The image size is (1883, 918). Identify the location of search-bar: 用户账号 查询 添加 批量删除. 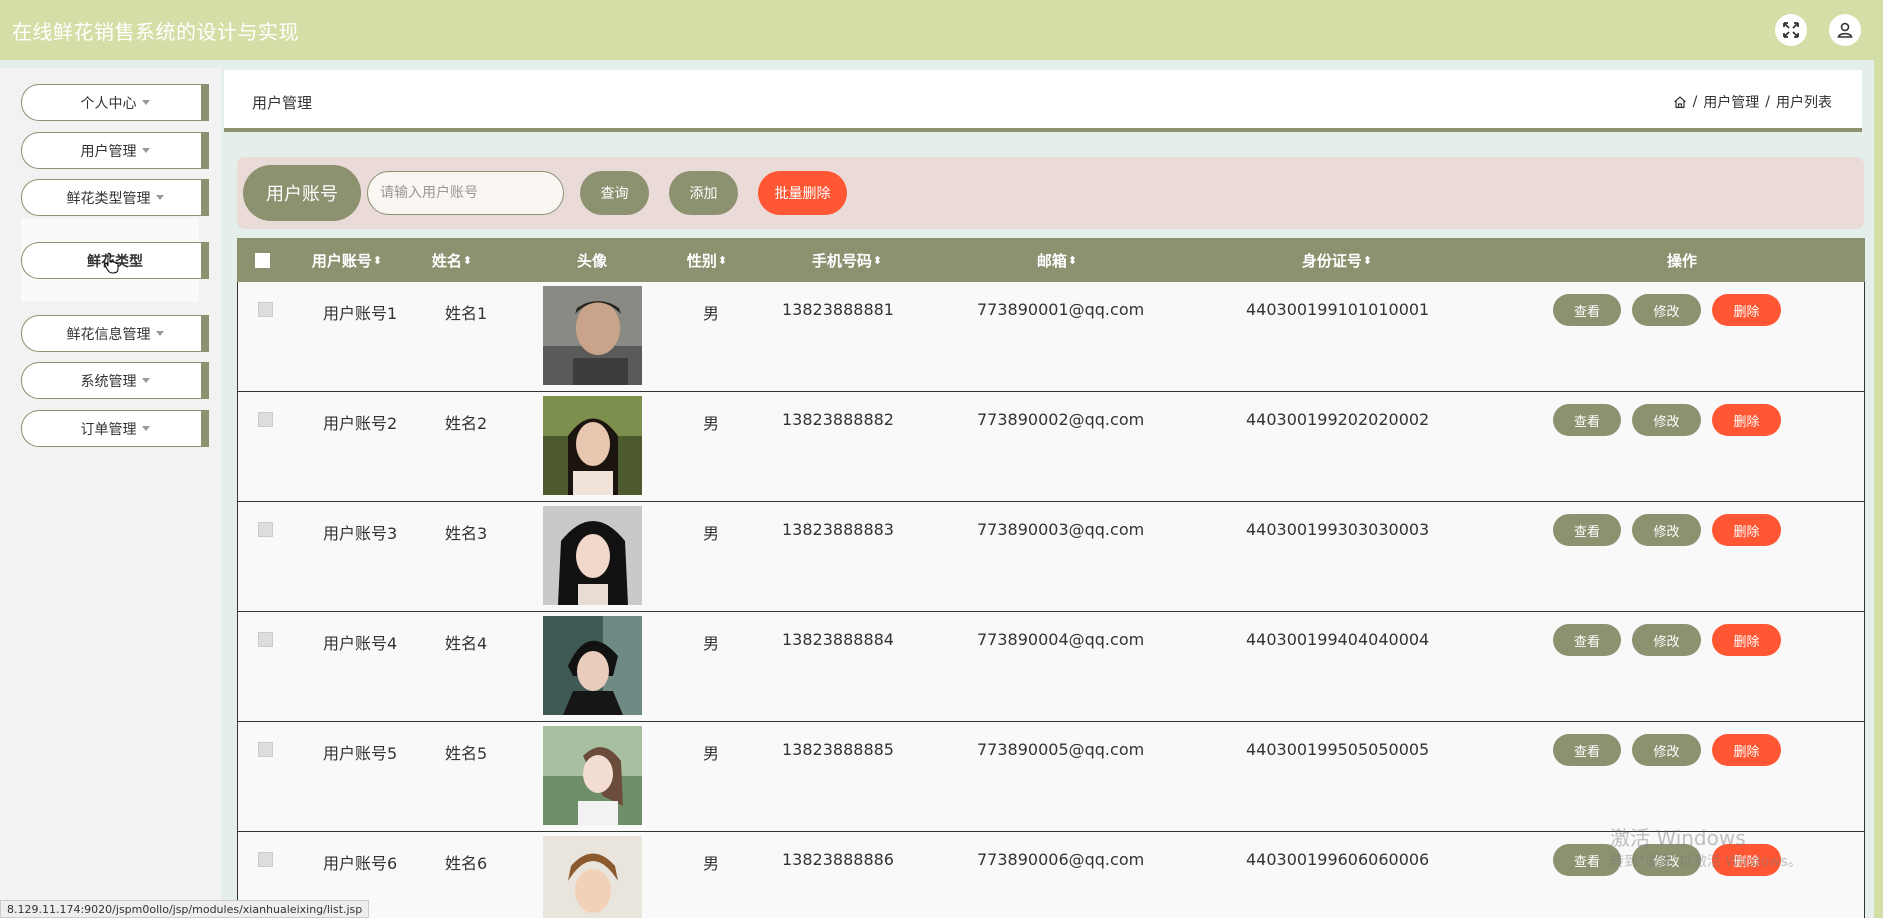
(1050, 193).